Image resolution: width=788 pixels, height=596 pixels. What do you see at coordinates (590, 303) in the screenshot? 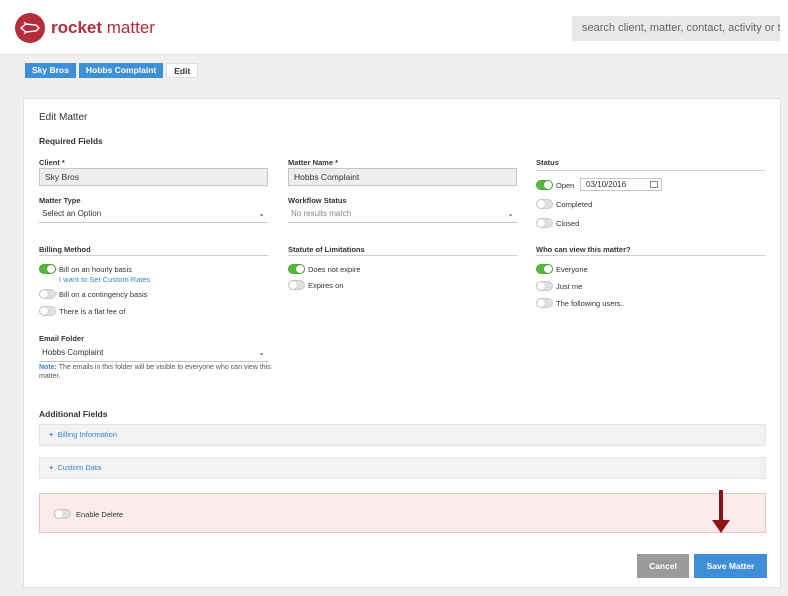
I see `toggle-label: The following users..` at bounding box center [590, 303].